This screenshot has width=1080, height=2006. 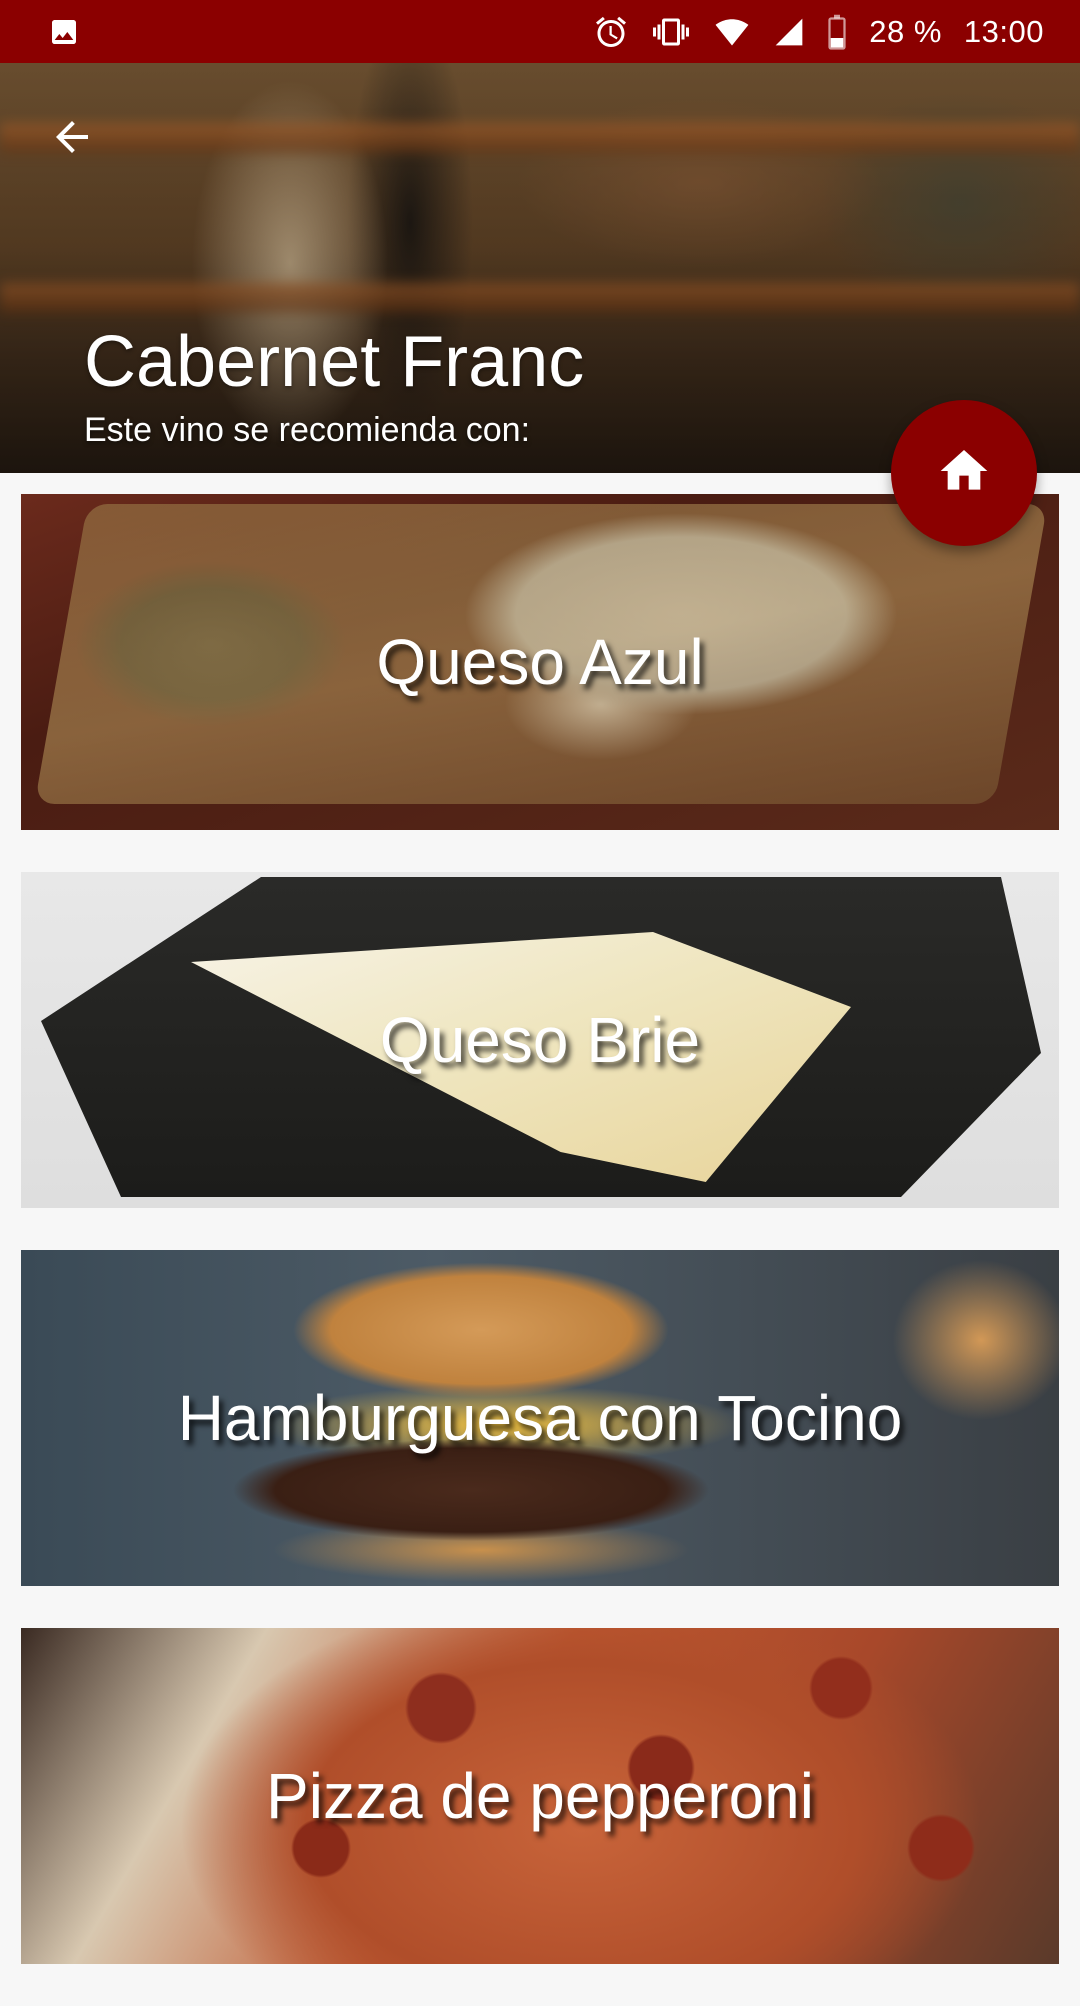 I want to click on image-icon, so click(x=64, y=32).